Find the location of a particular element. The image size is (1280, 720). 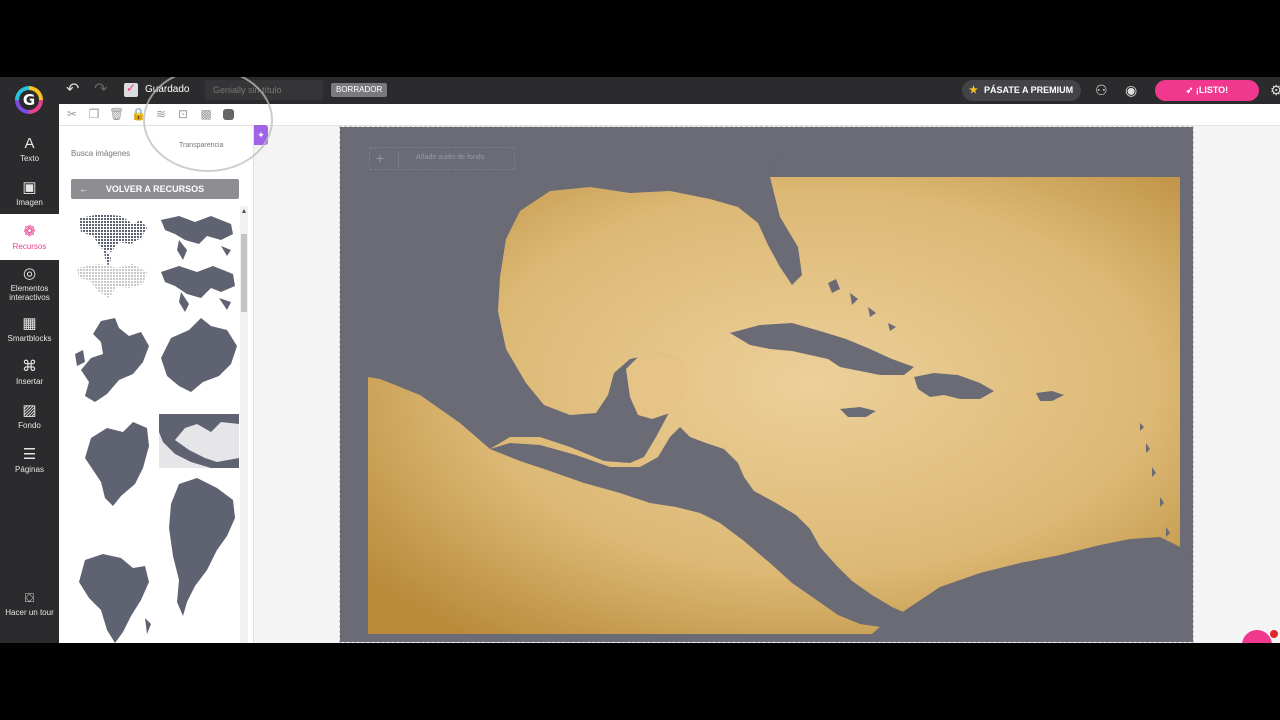

undo-icon: ↶ is located at coordinates (72, 90).